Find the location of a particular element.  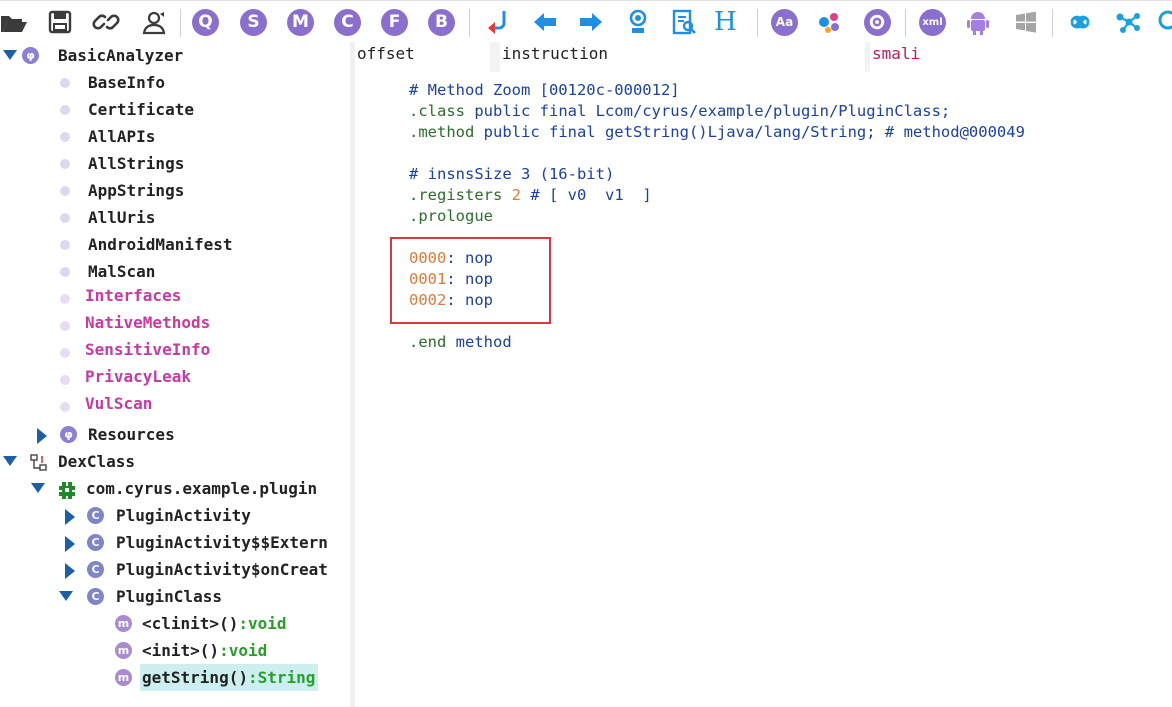

tree-node-label: Interfaces is located at coordinates (133, 295).